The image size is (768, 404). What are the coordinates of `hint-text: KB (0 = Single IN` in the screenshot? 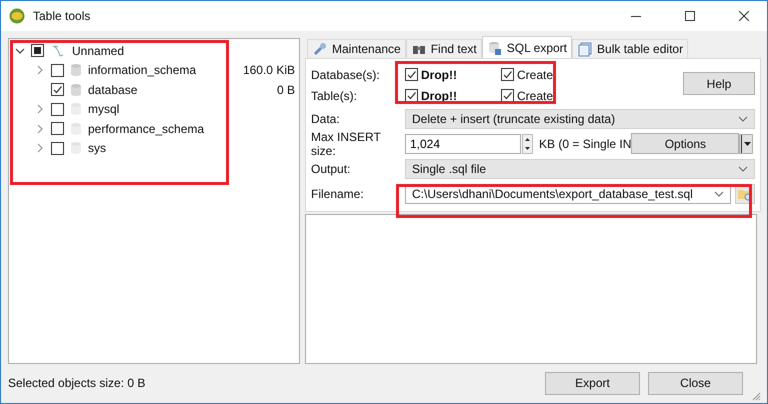 It's located at (585, 143).